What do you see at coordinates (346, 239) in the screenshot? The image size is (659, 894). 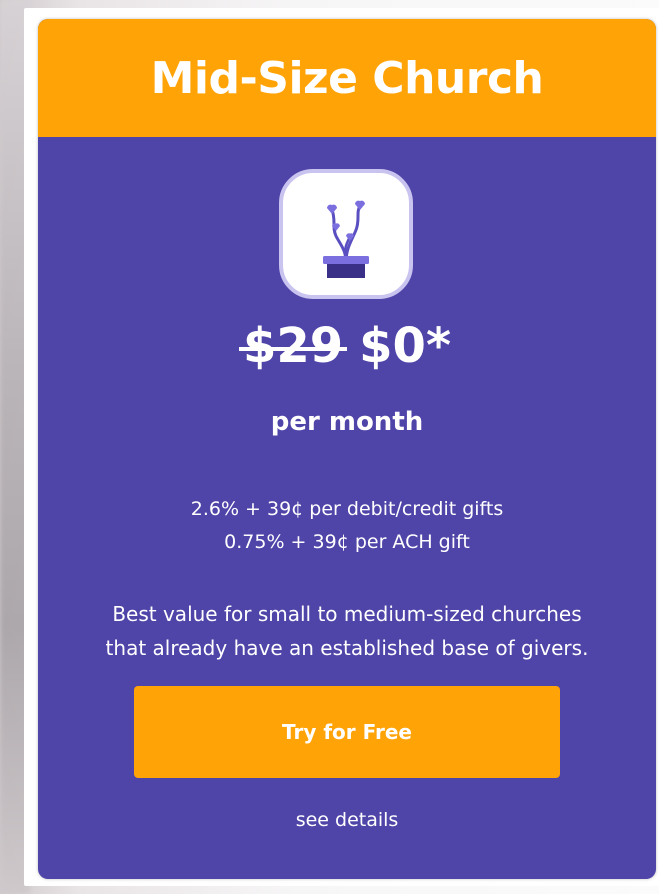 I see `flower-pot-hearts-icon-graphic` at bounding box center [346, 239].